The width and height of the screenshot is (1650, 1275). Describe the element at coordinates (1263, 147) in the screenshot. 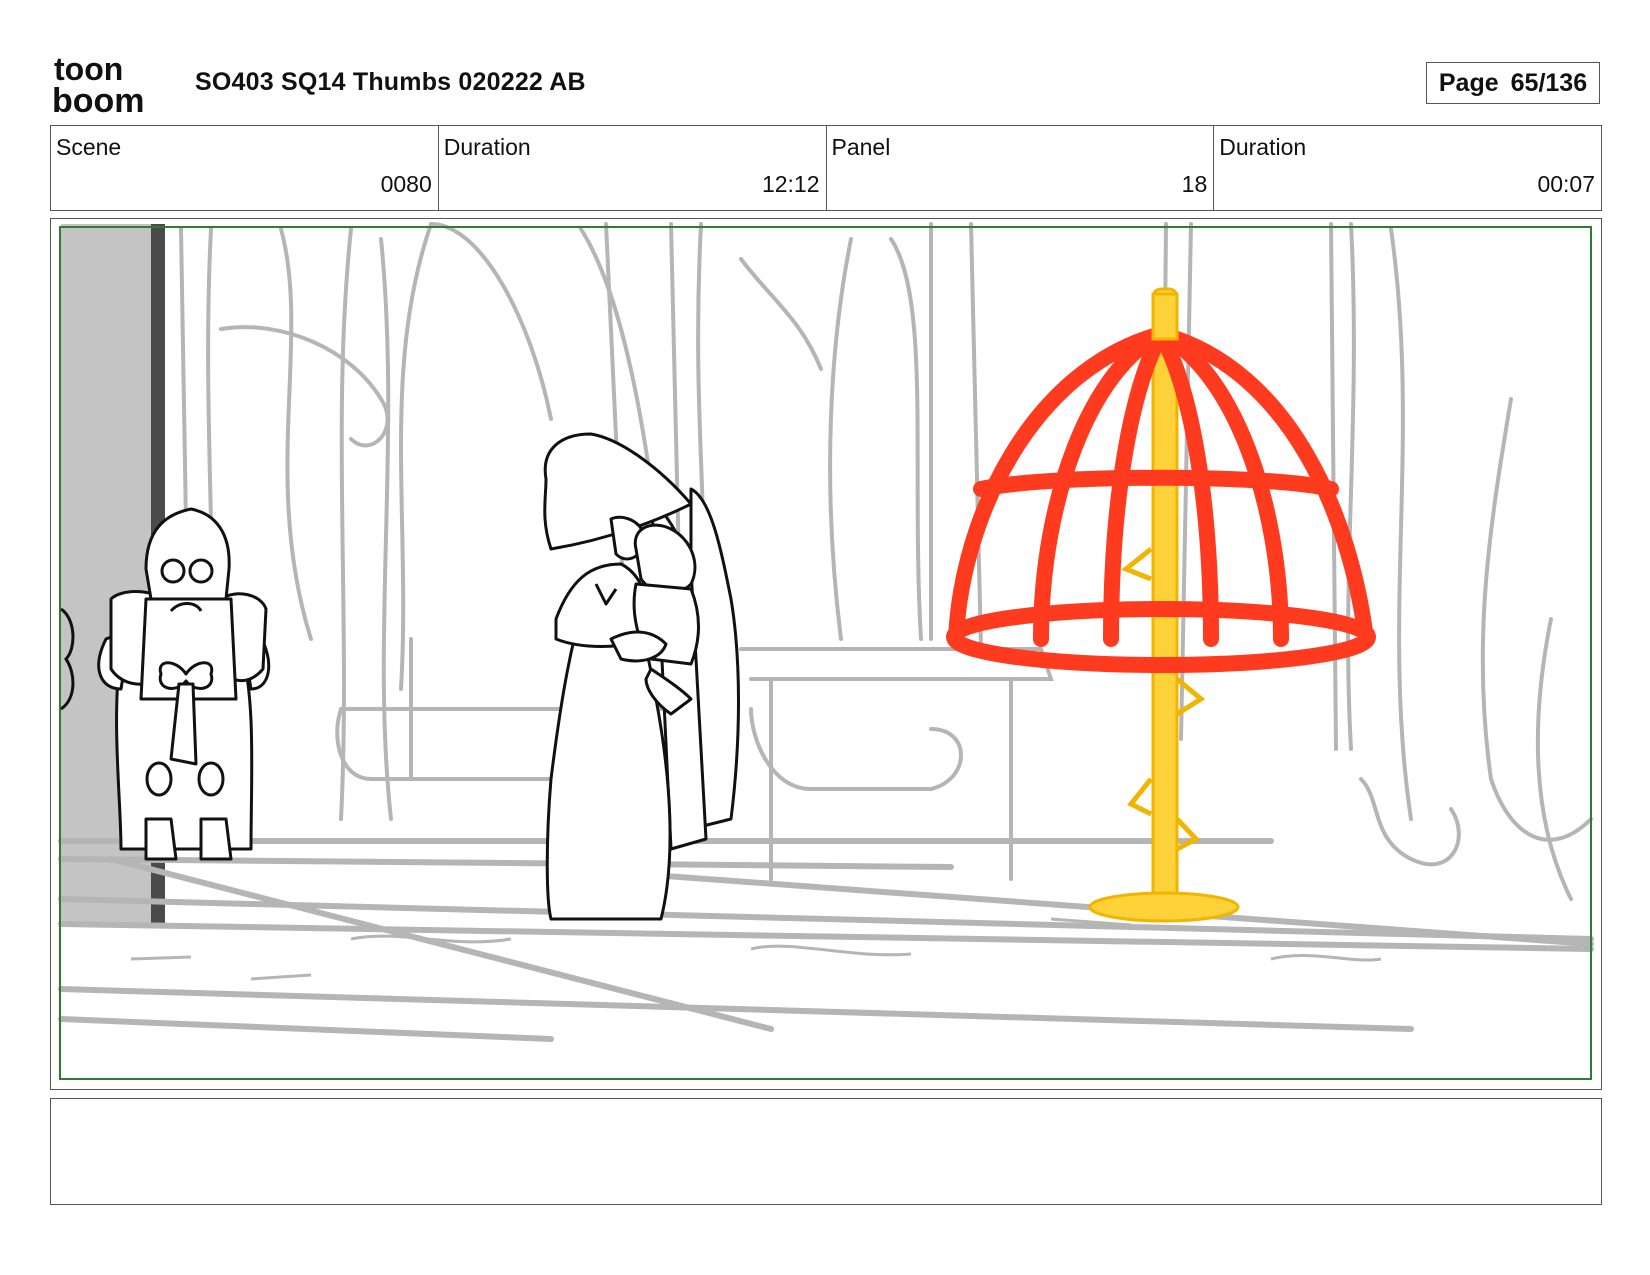

I see `panel-duration-label: Duration` at that location.